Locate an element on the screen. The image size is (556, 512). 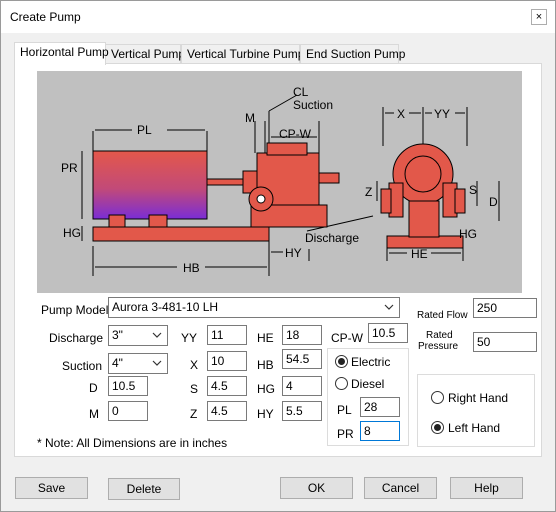
tab-horizontal-pump: Horizontal Pump is located at coordinates (61, 53).